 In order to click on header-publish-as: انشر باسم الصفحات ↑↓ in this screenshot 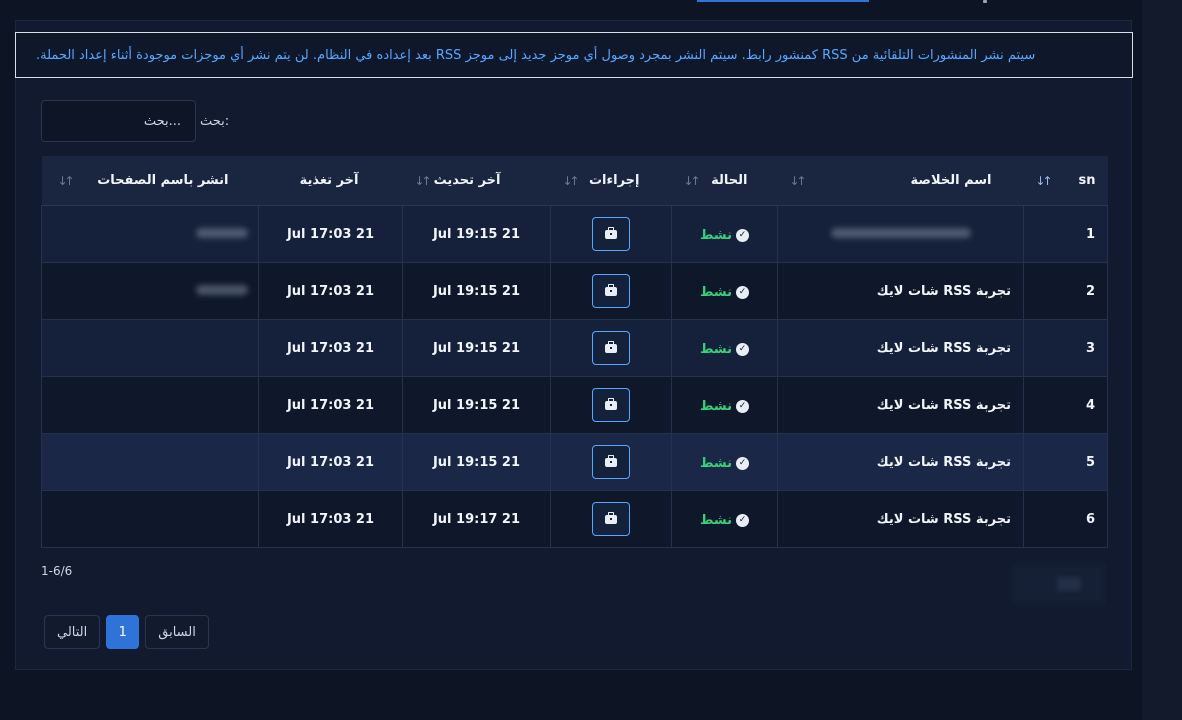, I will do `click(150, 181)`.